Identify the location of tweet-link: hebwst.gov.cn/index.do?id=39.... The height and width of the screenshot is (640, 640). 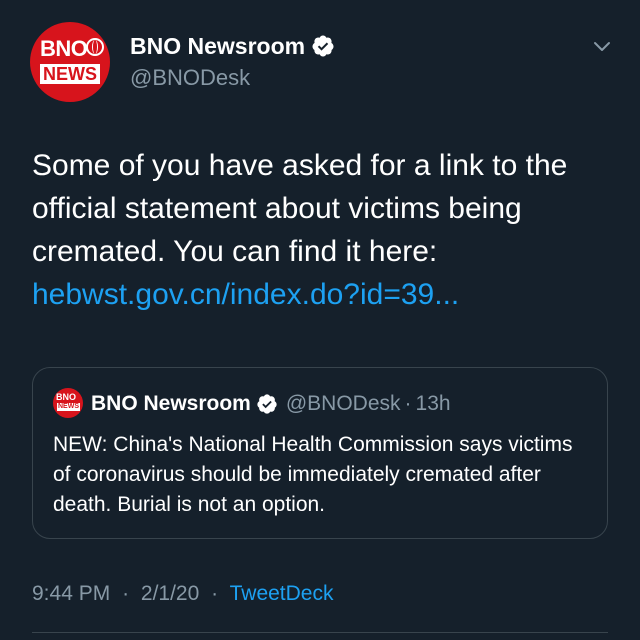
(327, 294).